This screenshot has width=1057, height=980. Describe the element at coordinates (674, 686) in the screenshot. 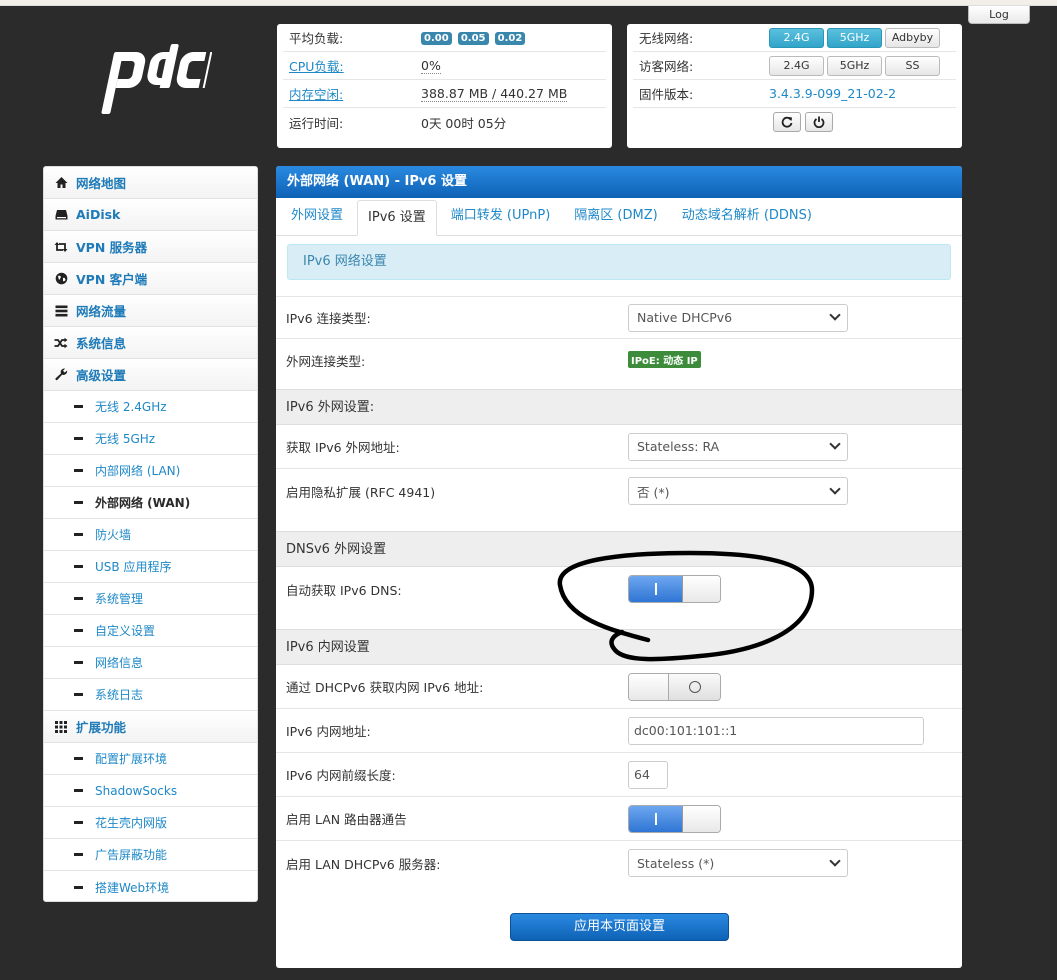

I see `dhcp-lan-toggle` at that location.